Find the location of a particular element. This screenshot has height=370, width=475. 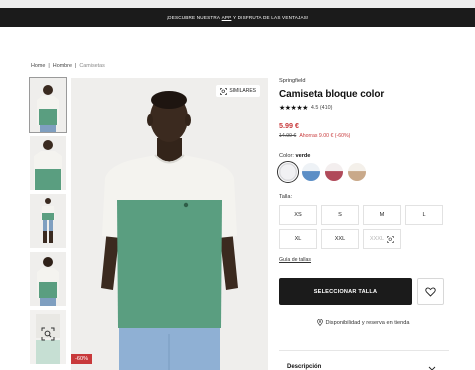

thumbnail-front-close-image is located at coordinates (48, 163).